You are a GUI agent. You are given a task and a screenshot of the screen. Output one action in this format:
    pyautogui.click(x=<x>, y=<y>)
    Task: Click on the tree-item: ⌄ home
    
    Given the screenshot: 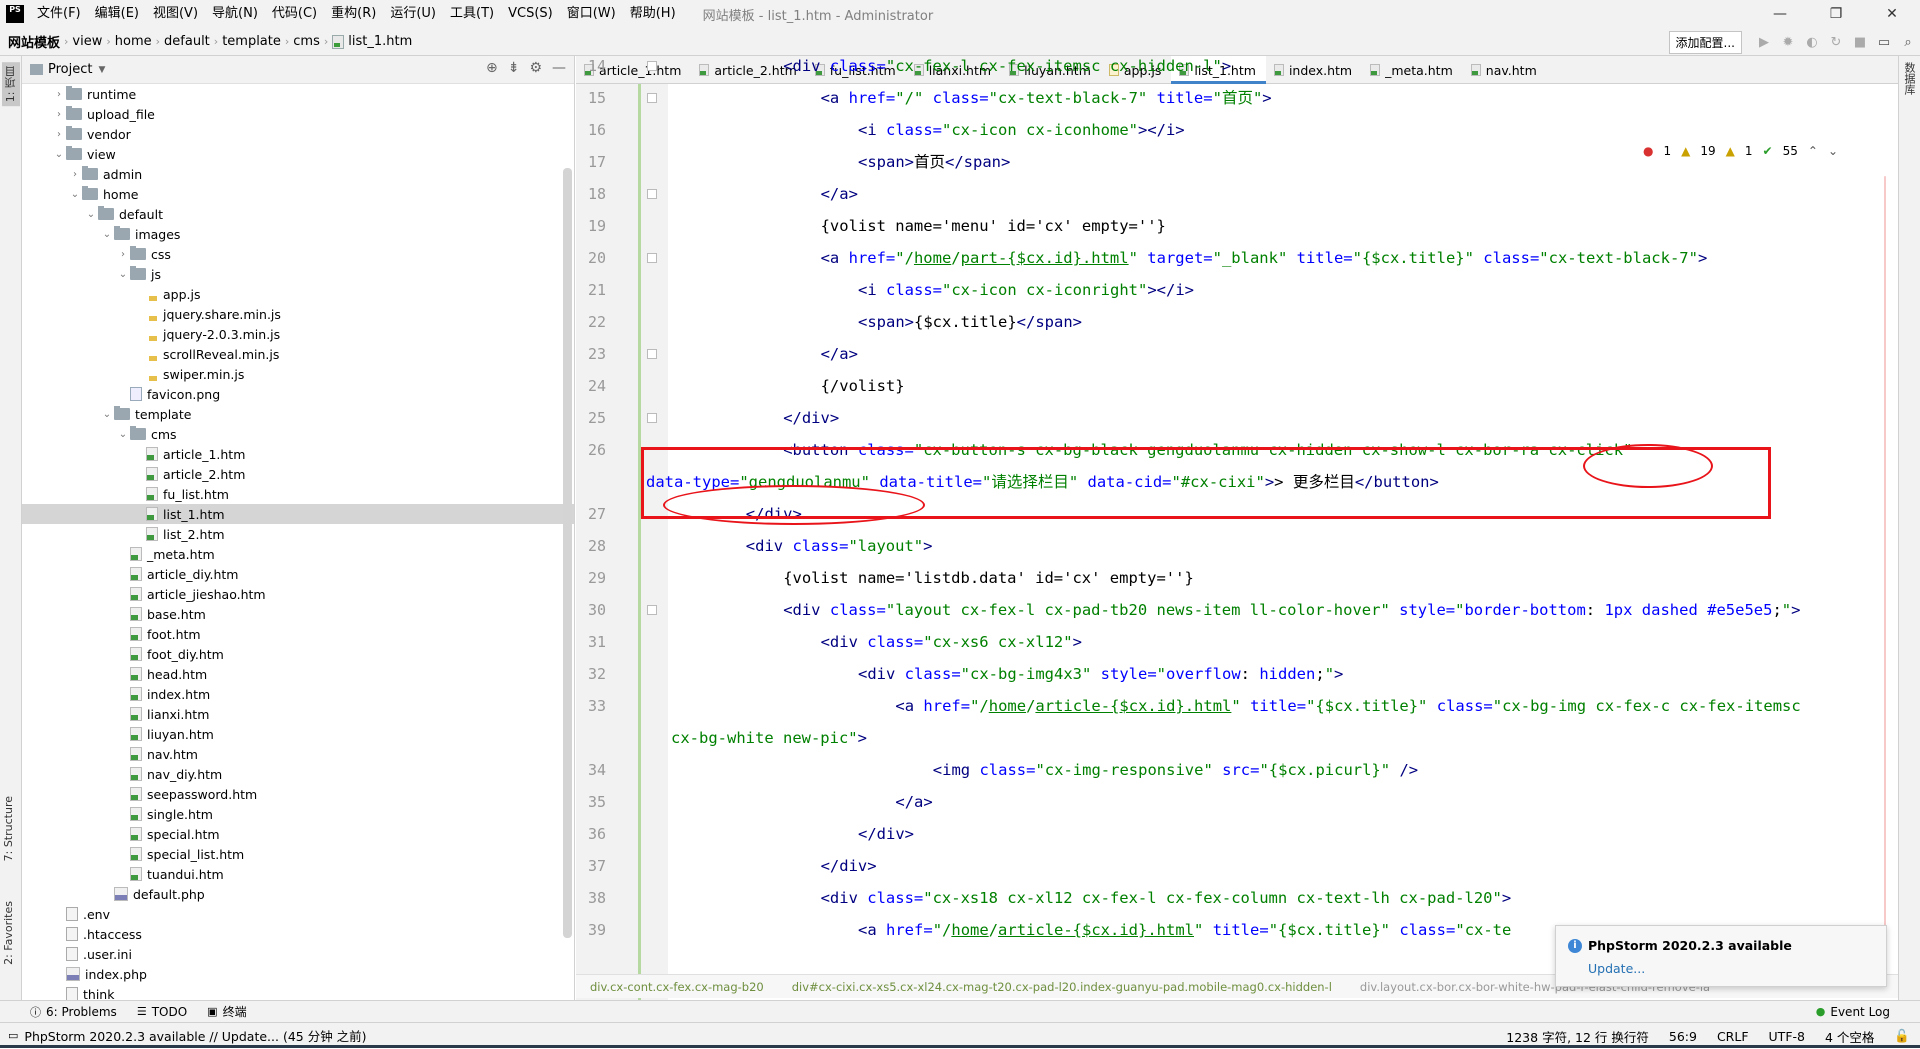 What is the action you would take?
    pyautogui.click(x=298, y=194)
    